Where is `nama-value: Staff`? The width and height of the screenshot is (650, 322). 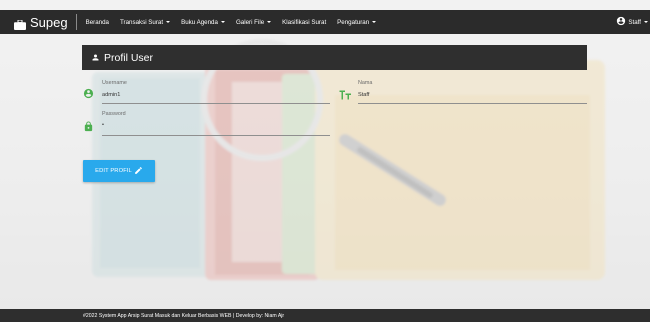 nama-value: Staff is located at coordinates (364, 95).